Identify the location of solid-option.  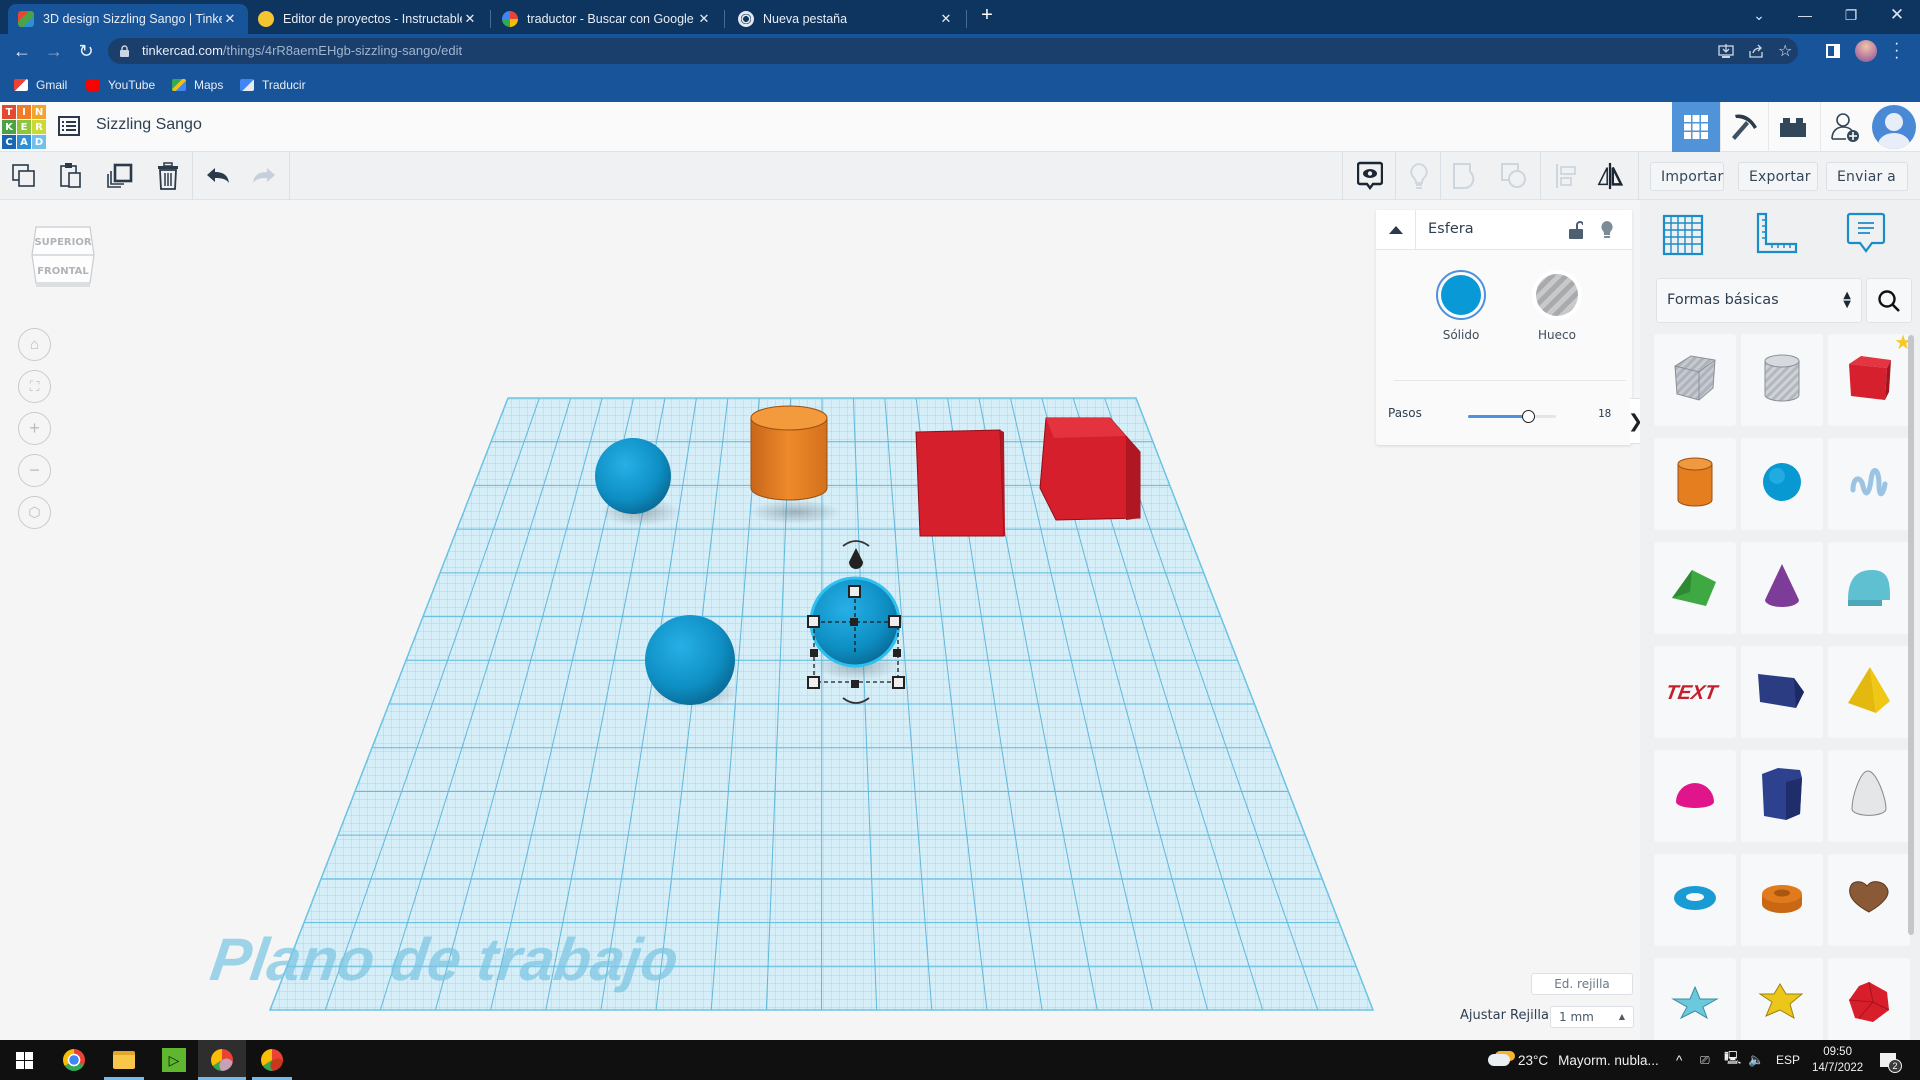
(1461, 295).